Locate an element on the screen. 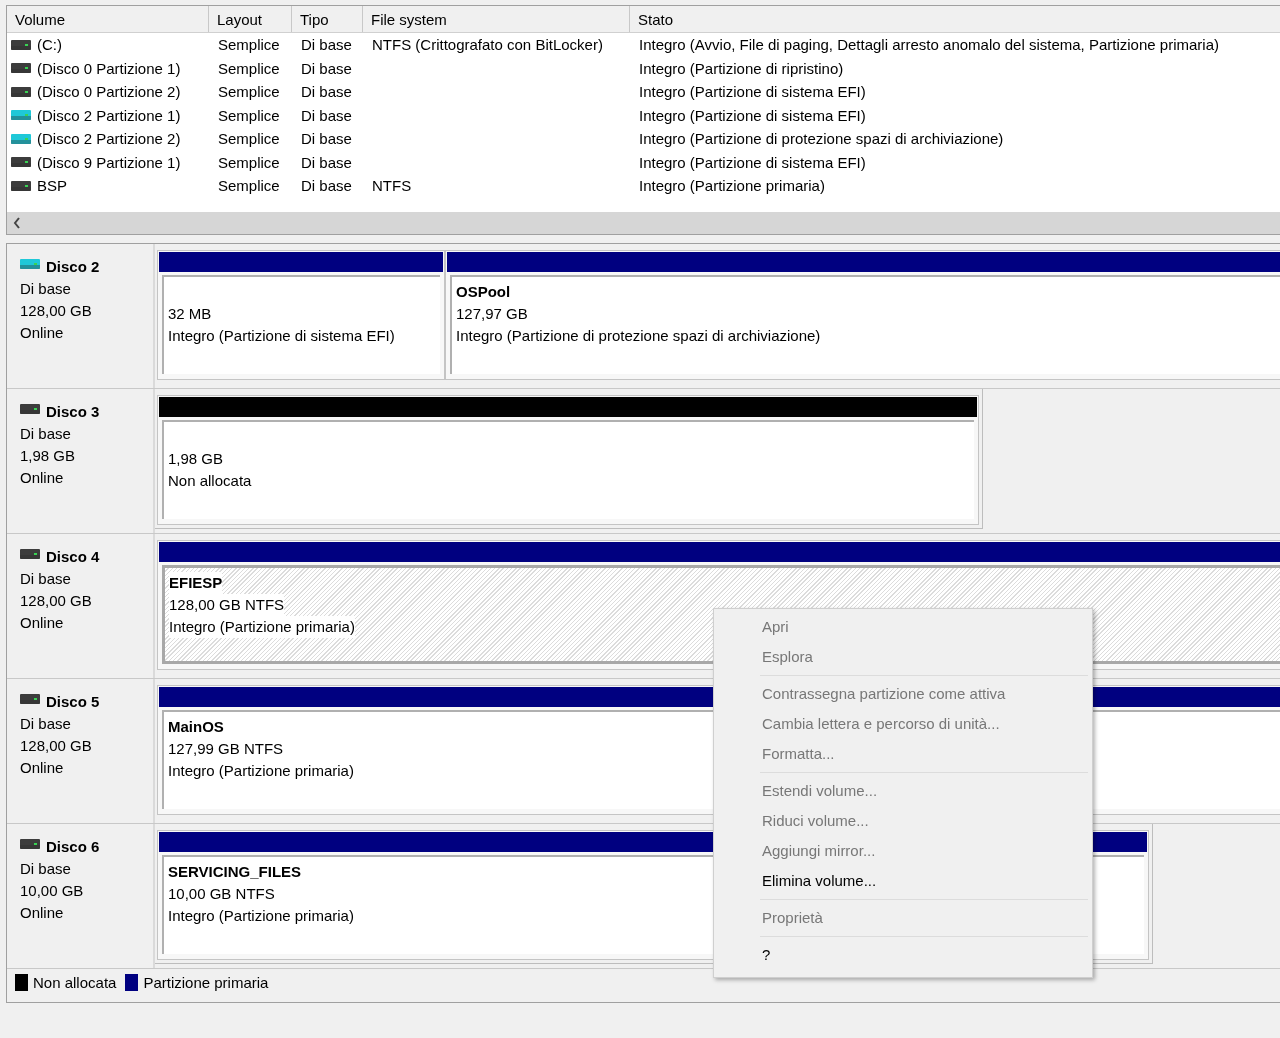 The image size is (1280, 1038). table-cell: NTFS is located at coordinates (392, 186).